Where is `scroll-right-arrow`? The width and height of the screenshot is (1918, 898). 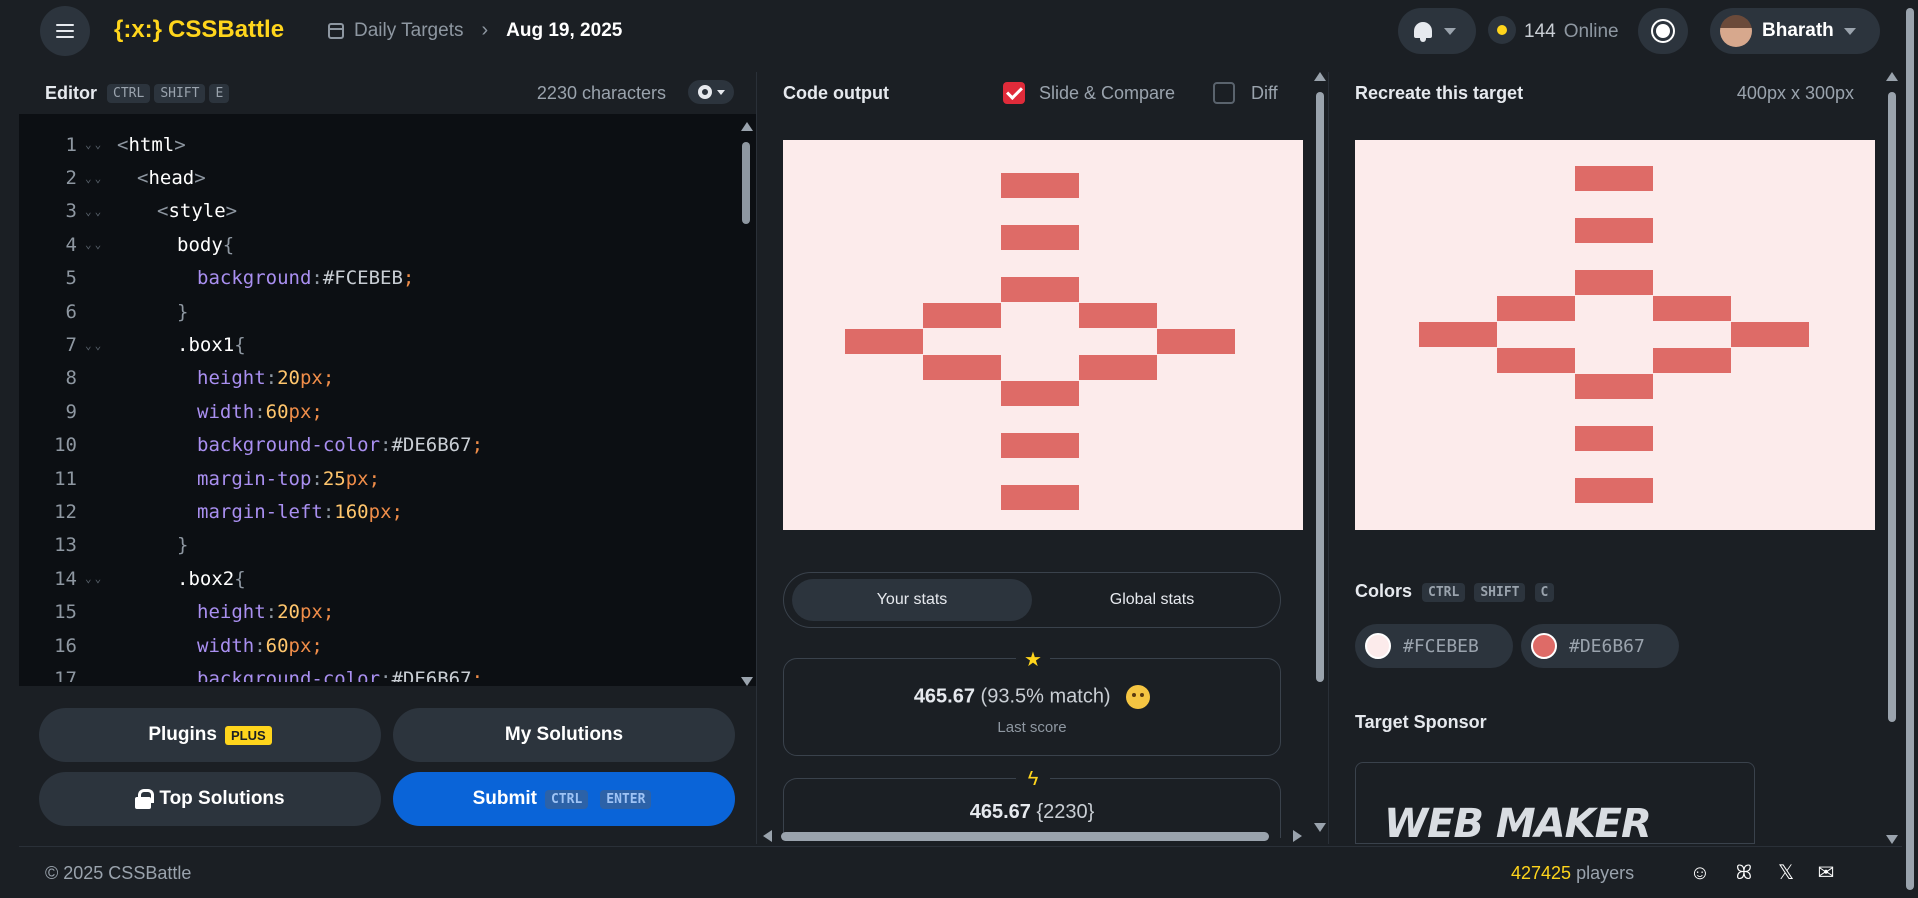
scroll-right-arrow is located at coordinates (1297, 836).